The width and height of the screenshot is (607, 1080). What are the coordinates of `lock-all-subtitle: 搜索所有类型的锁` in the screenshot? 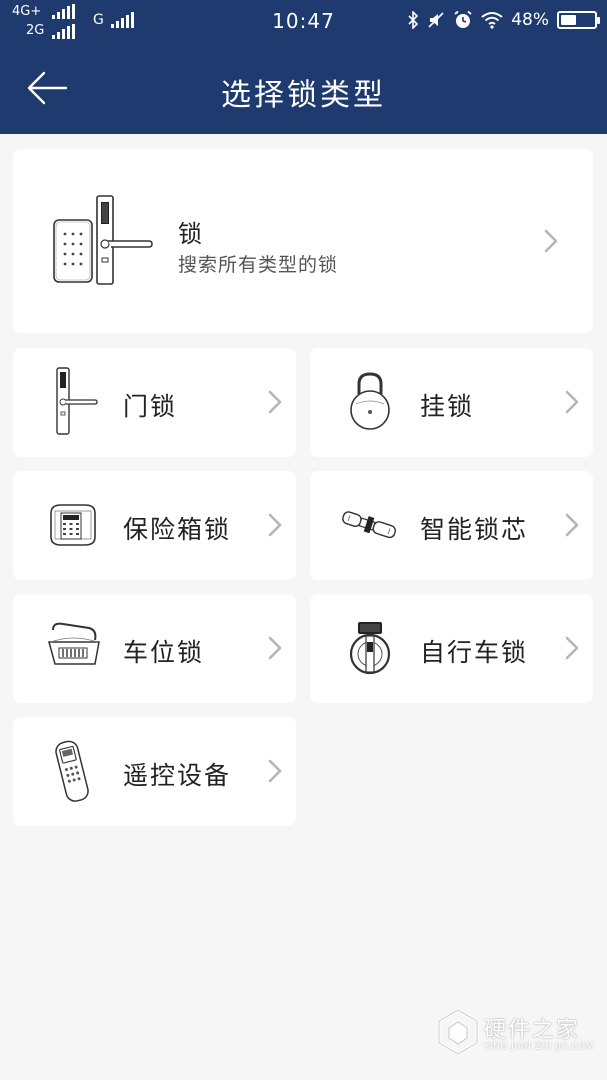 It's located at (258, 265).